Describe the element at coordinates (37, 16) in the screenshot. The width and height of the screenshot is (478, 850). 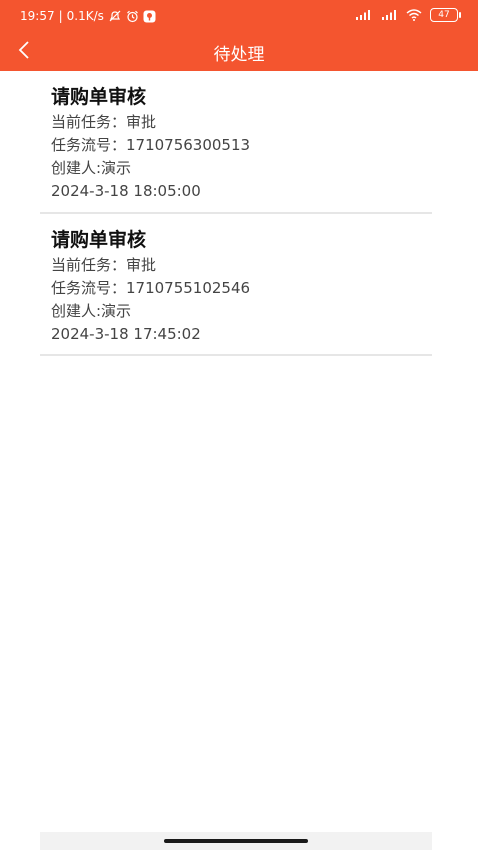
I see `status-time: 19:57` at that location.